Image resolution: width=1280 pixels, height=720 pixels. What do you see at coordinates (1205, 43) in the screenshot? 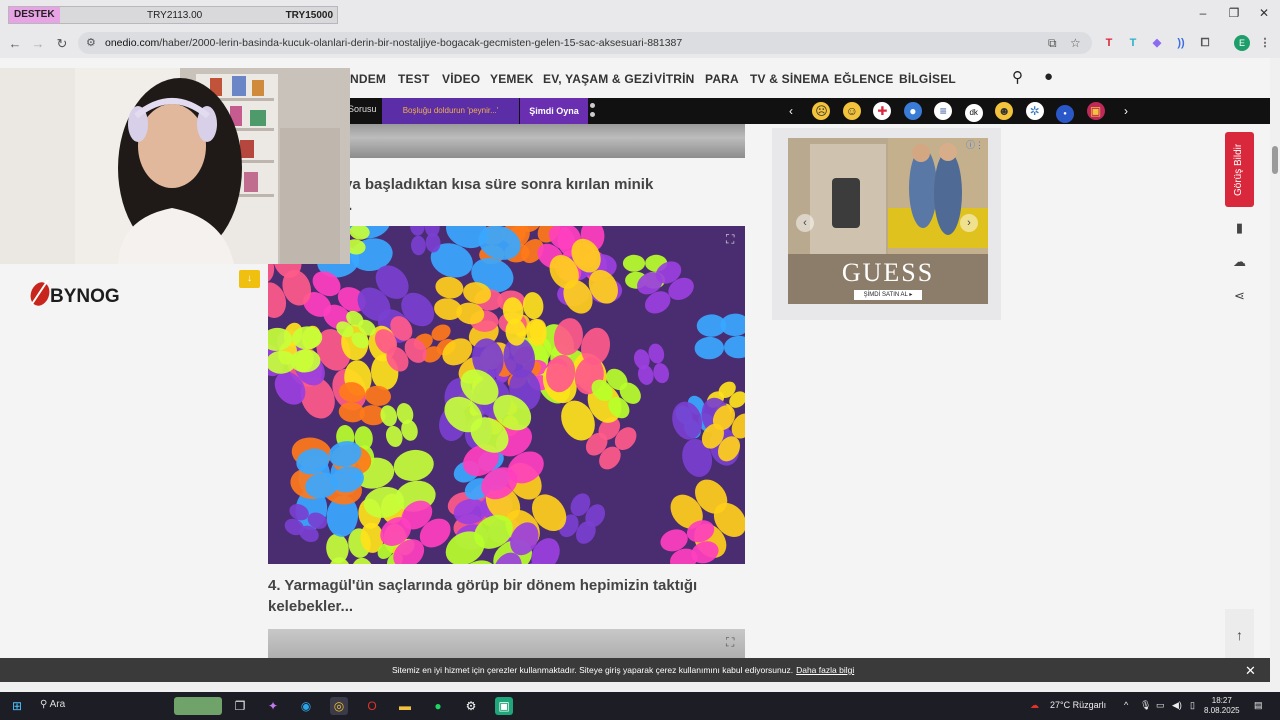
I see `extensions-puzzle-icon: ⧠` at bounding box center [1205, 43].